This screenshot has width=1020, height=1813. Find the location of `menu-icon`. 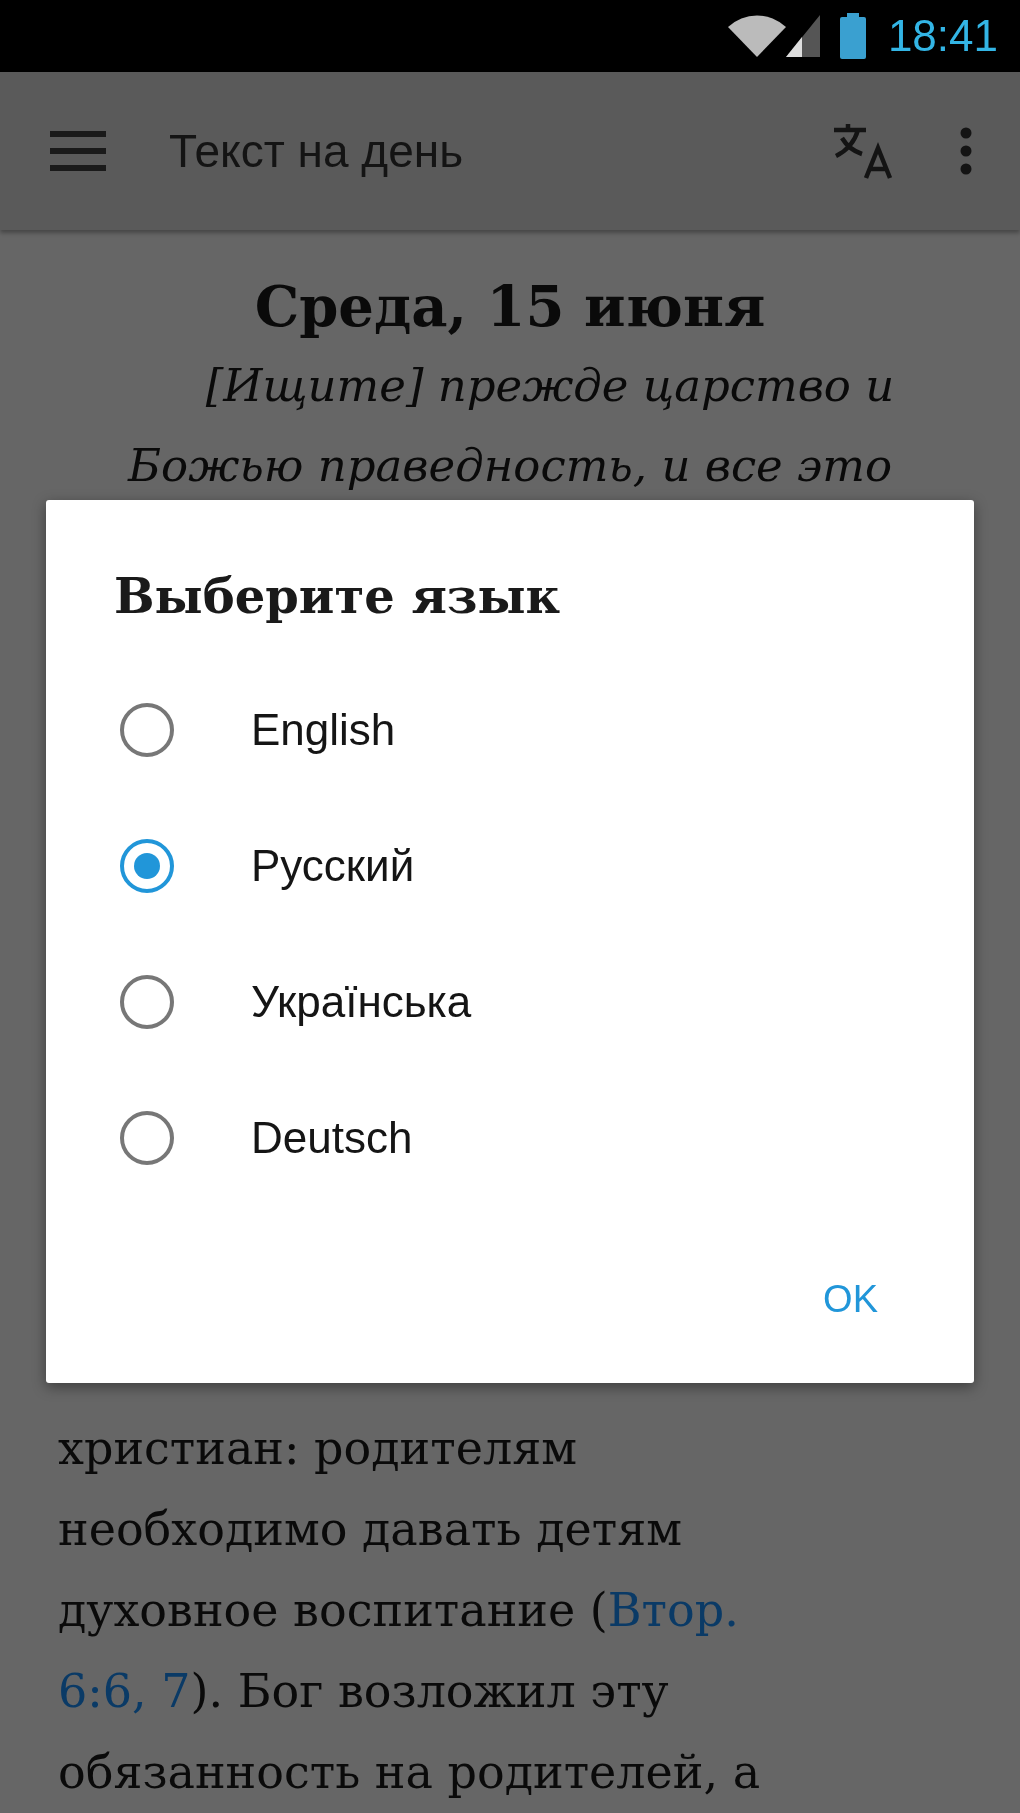

menu-icon is located at coordinates (78, 151).